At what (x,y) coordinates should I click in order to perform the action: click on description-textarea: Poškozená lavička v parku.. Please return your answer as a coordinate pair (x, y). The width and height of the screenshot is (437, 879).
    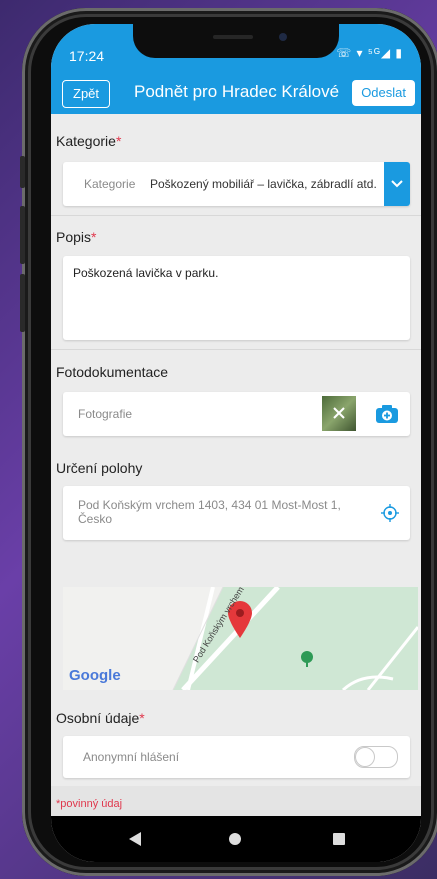
    Looking at the image, I should click on (236, 298).